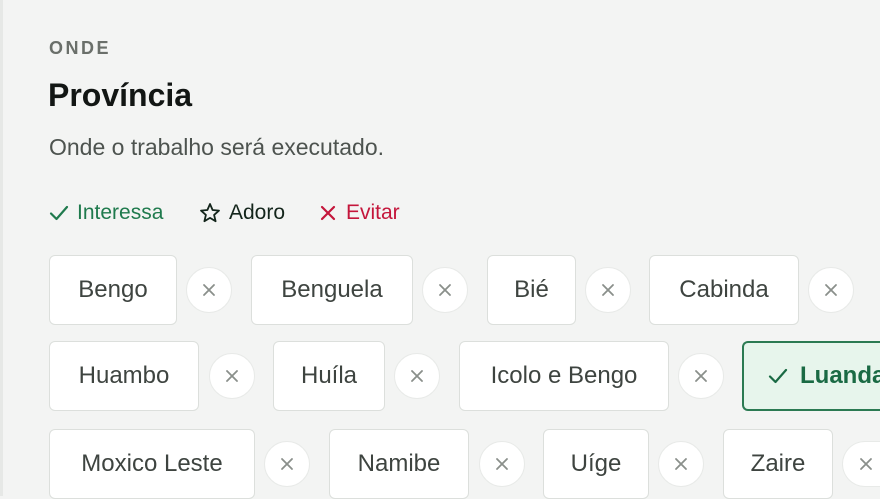  Describe the element at coordinates (120, 95) in the screenshot. I see `section-title: Província` at that location.